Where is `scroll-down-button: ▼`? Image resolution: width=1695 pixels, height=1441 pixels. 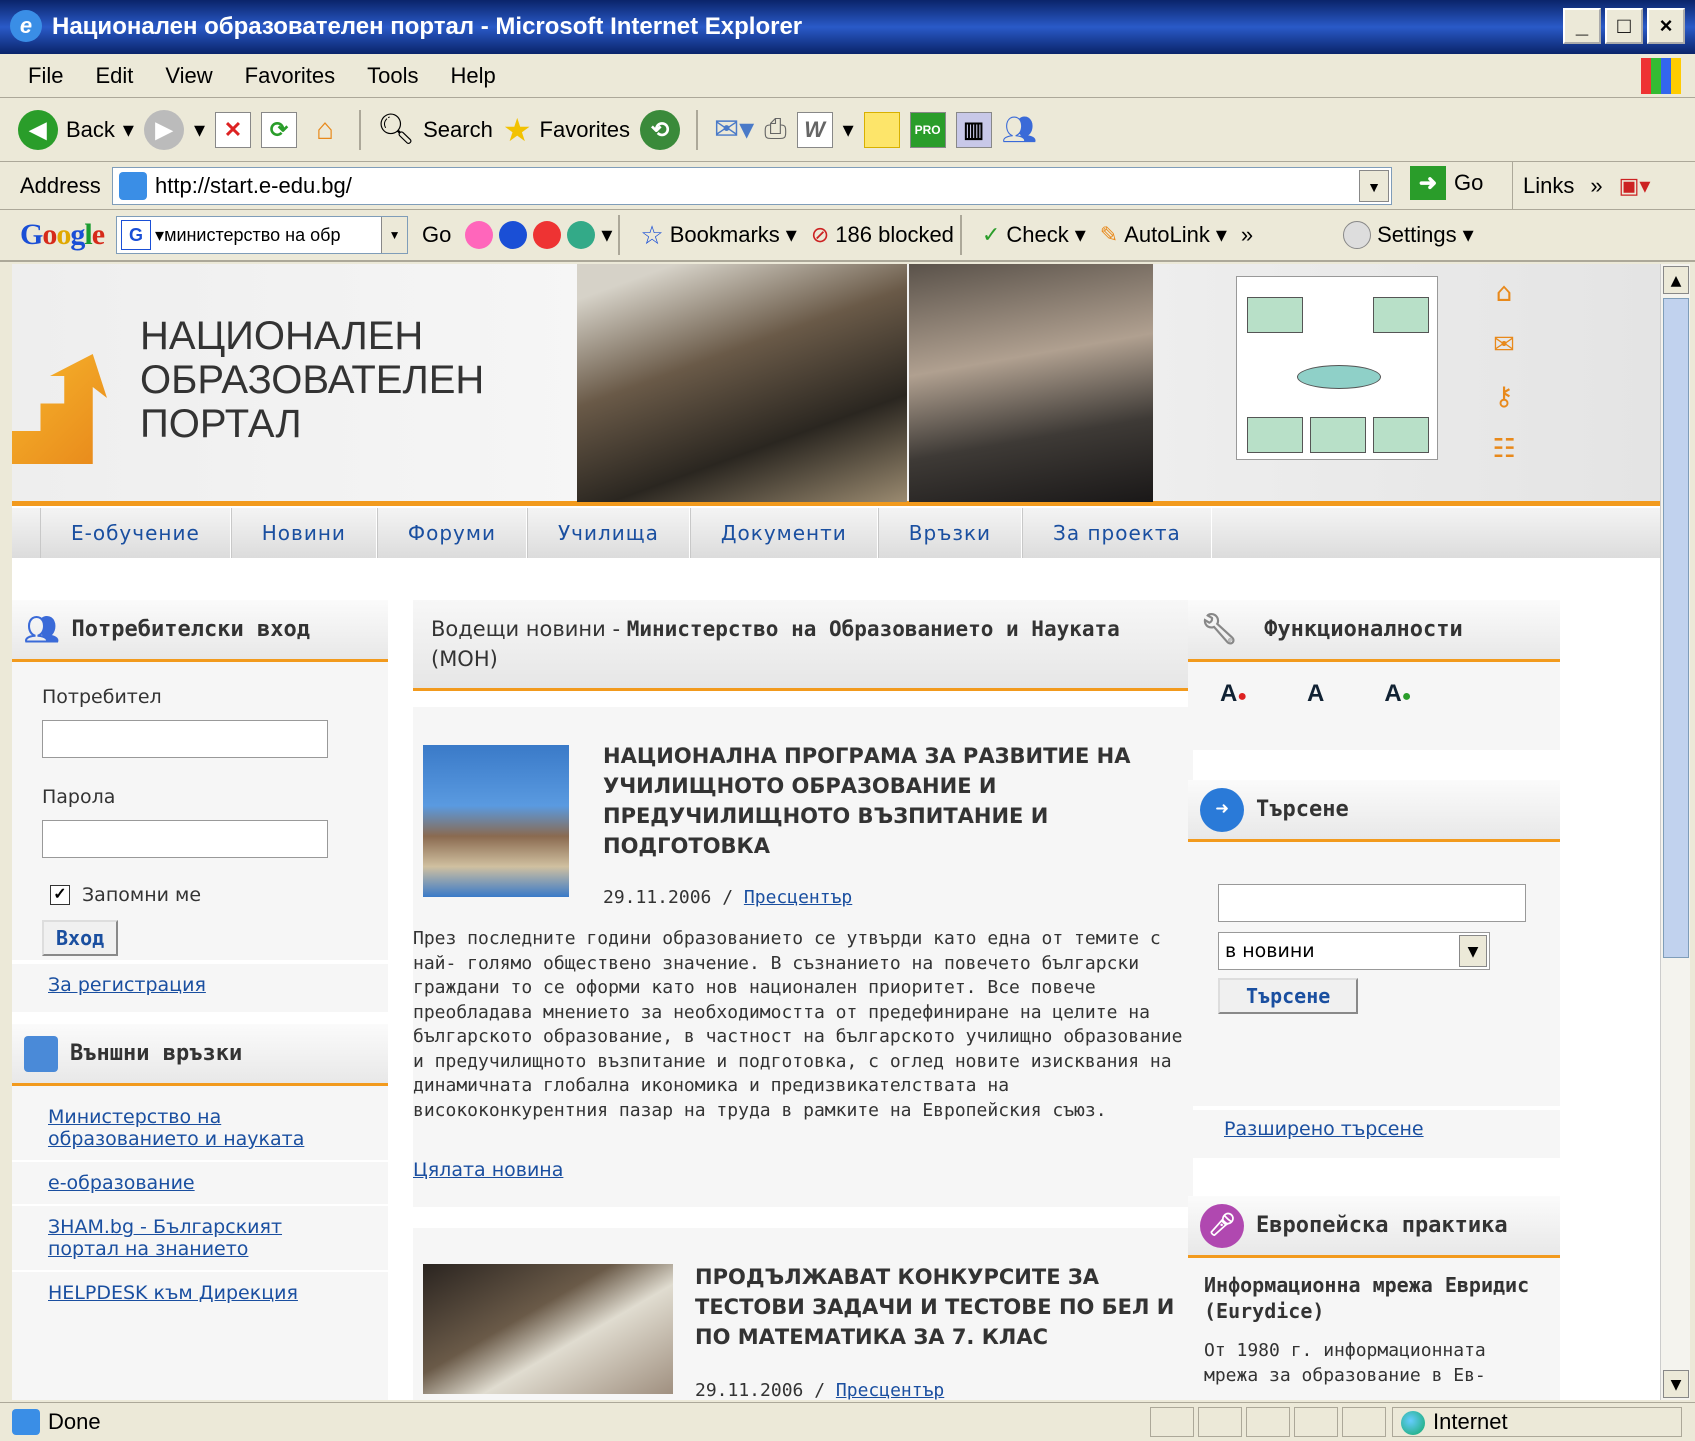 scroll-down-button: ▼ is located at coordinates (1676, 1384).